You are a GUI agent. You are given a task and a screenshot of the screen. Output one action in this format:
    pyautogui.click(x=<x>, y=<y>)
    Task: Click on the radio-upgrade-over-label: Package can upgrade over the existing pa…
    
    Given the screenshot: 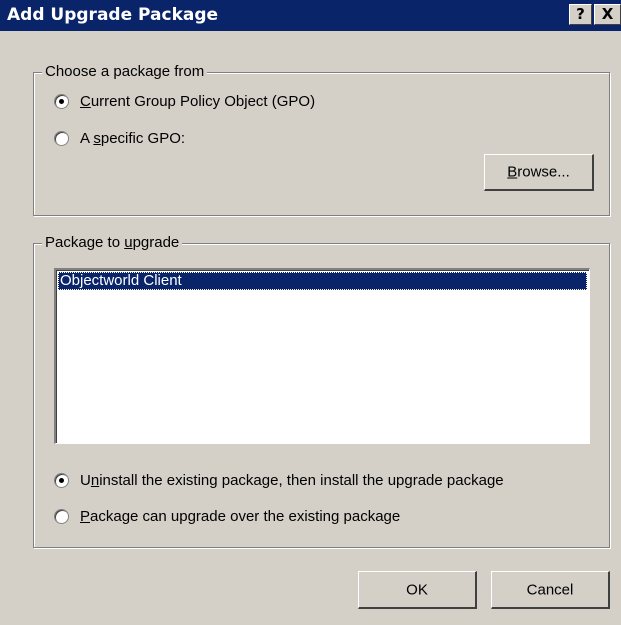 What is the action you would take?
    pyautogui.click(x=240, y=516)
    